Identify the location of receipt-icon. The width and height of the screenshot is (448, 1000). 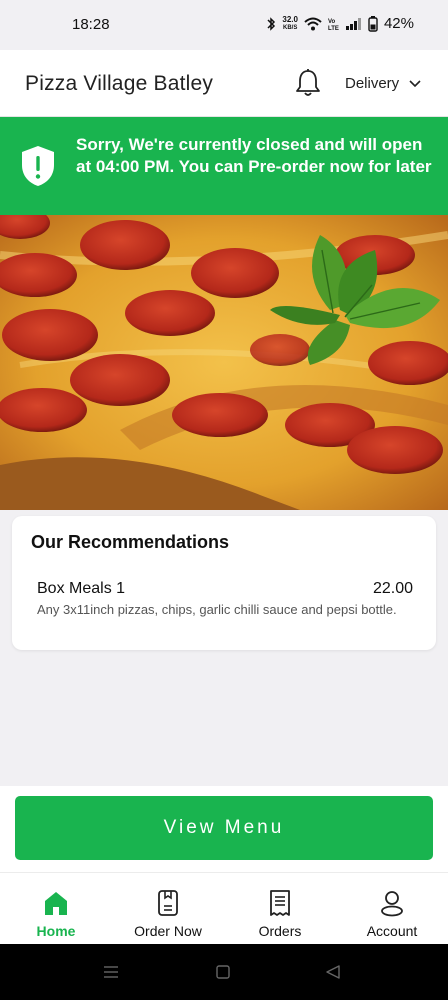
(280, 903).